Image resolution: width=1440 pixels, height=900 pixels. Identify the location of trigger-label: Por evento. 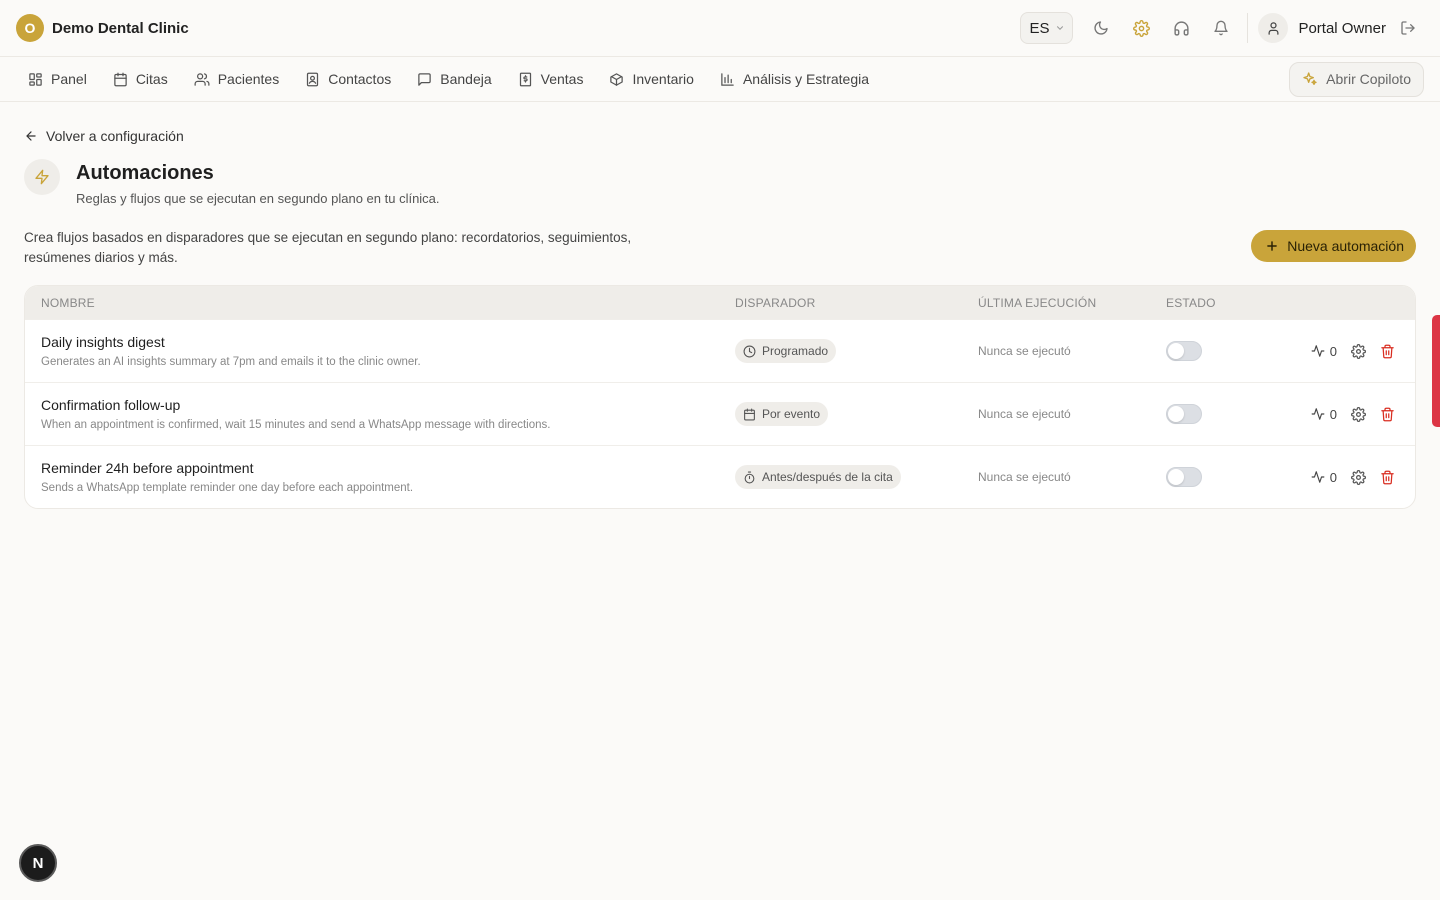
(791, 414).